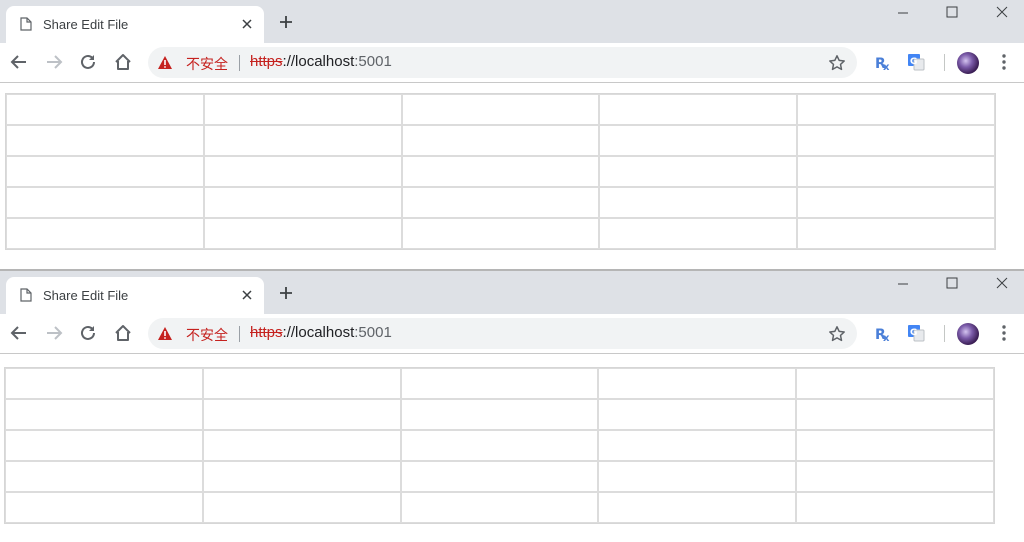  What do you see at coordinates (944, 62) in the screenshot?
I see `toolbar-divider` at bounding box center [944, 62].